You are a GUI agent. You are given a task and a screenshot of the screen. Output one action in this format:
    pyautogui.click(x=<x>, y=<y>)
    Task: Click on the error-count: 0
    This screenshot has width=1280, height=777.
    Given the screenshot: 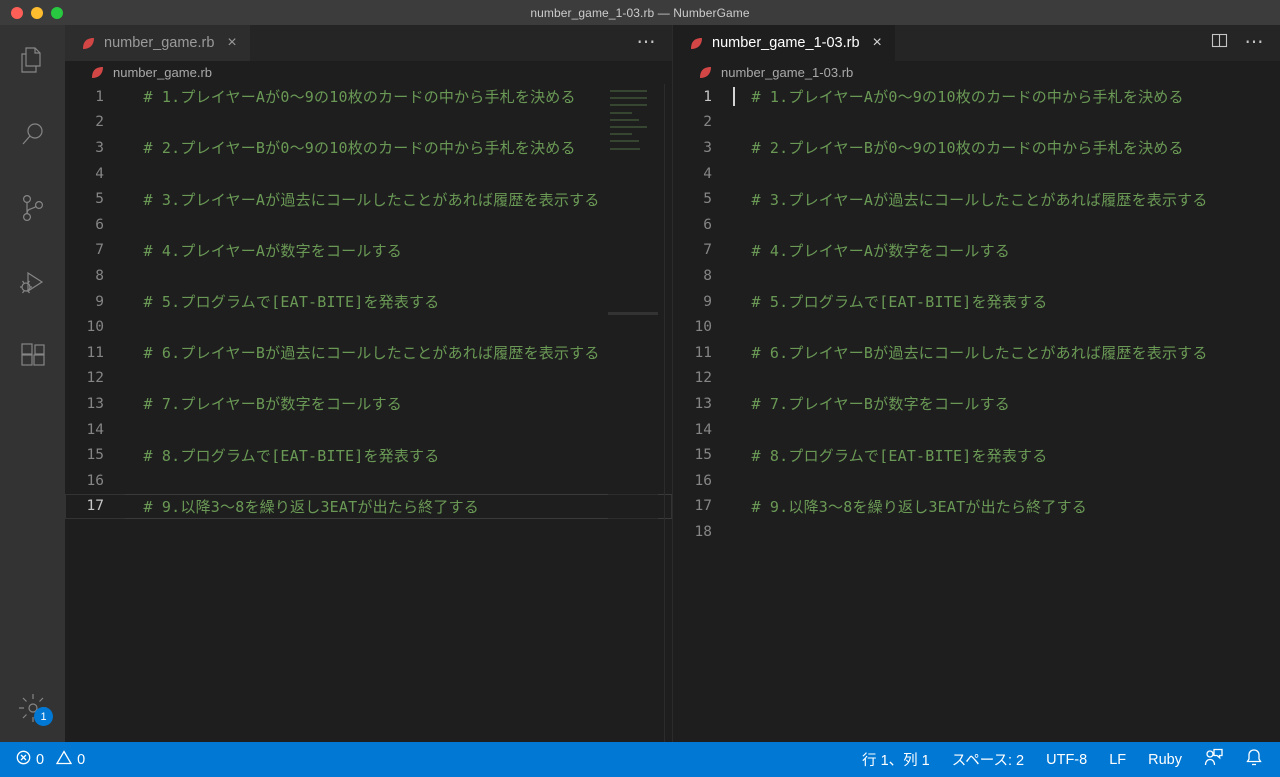 What is the action you would take?
    pyautogui.click(x=40, y=759)
    